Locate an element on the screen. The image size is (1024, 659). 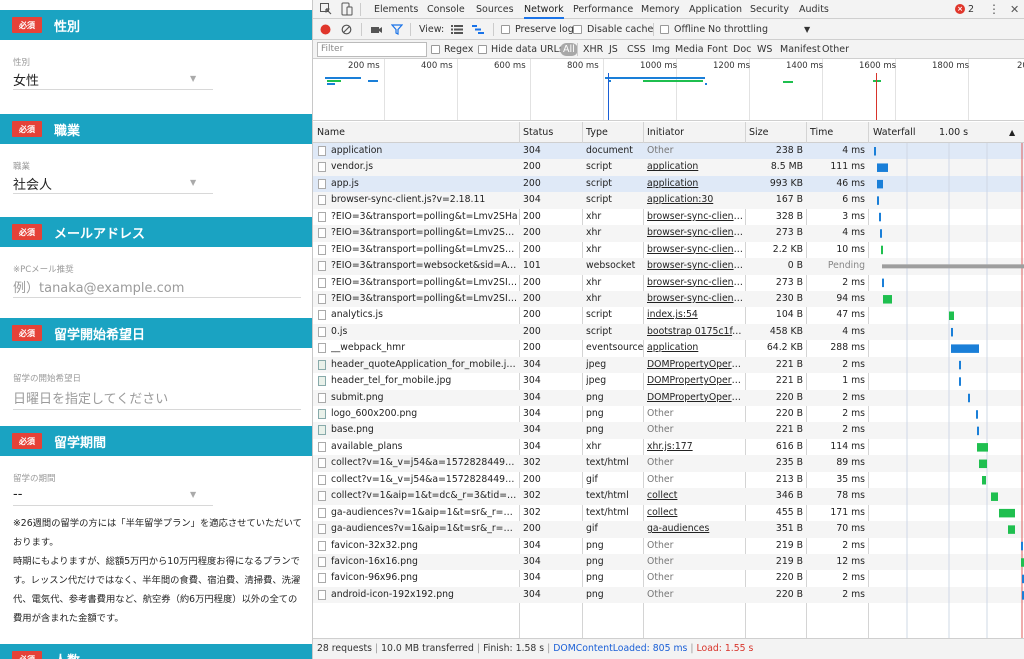
request-initiator: application:30 is located at coordinates (695, 200).